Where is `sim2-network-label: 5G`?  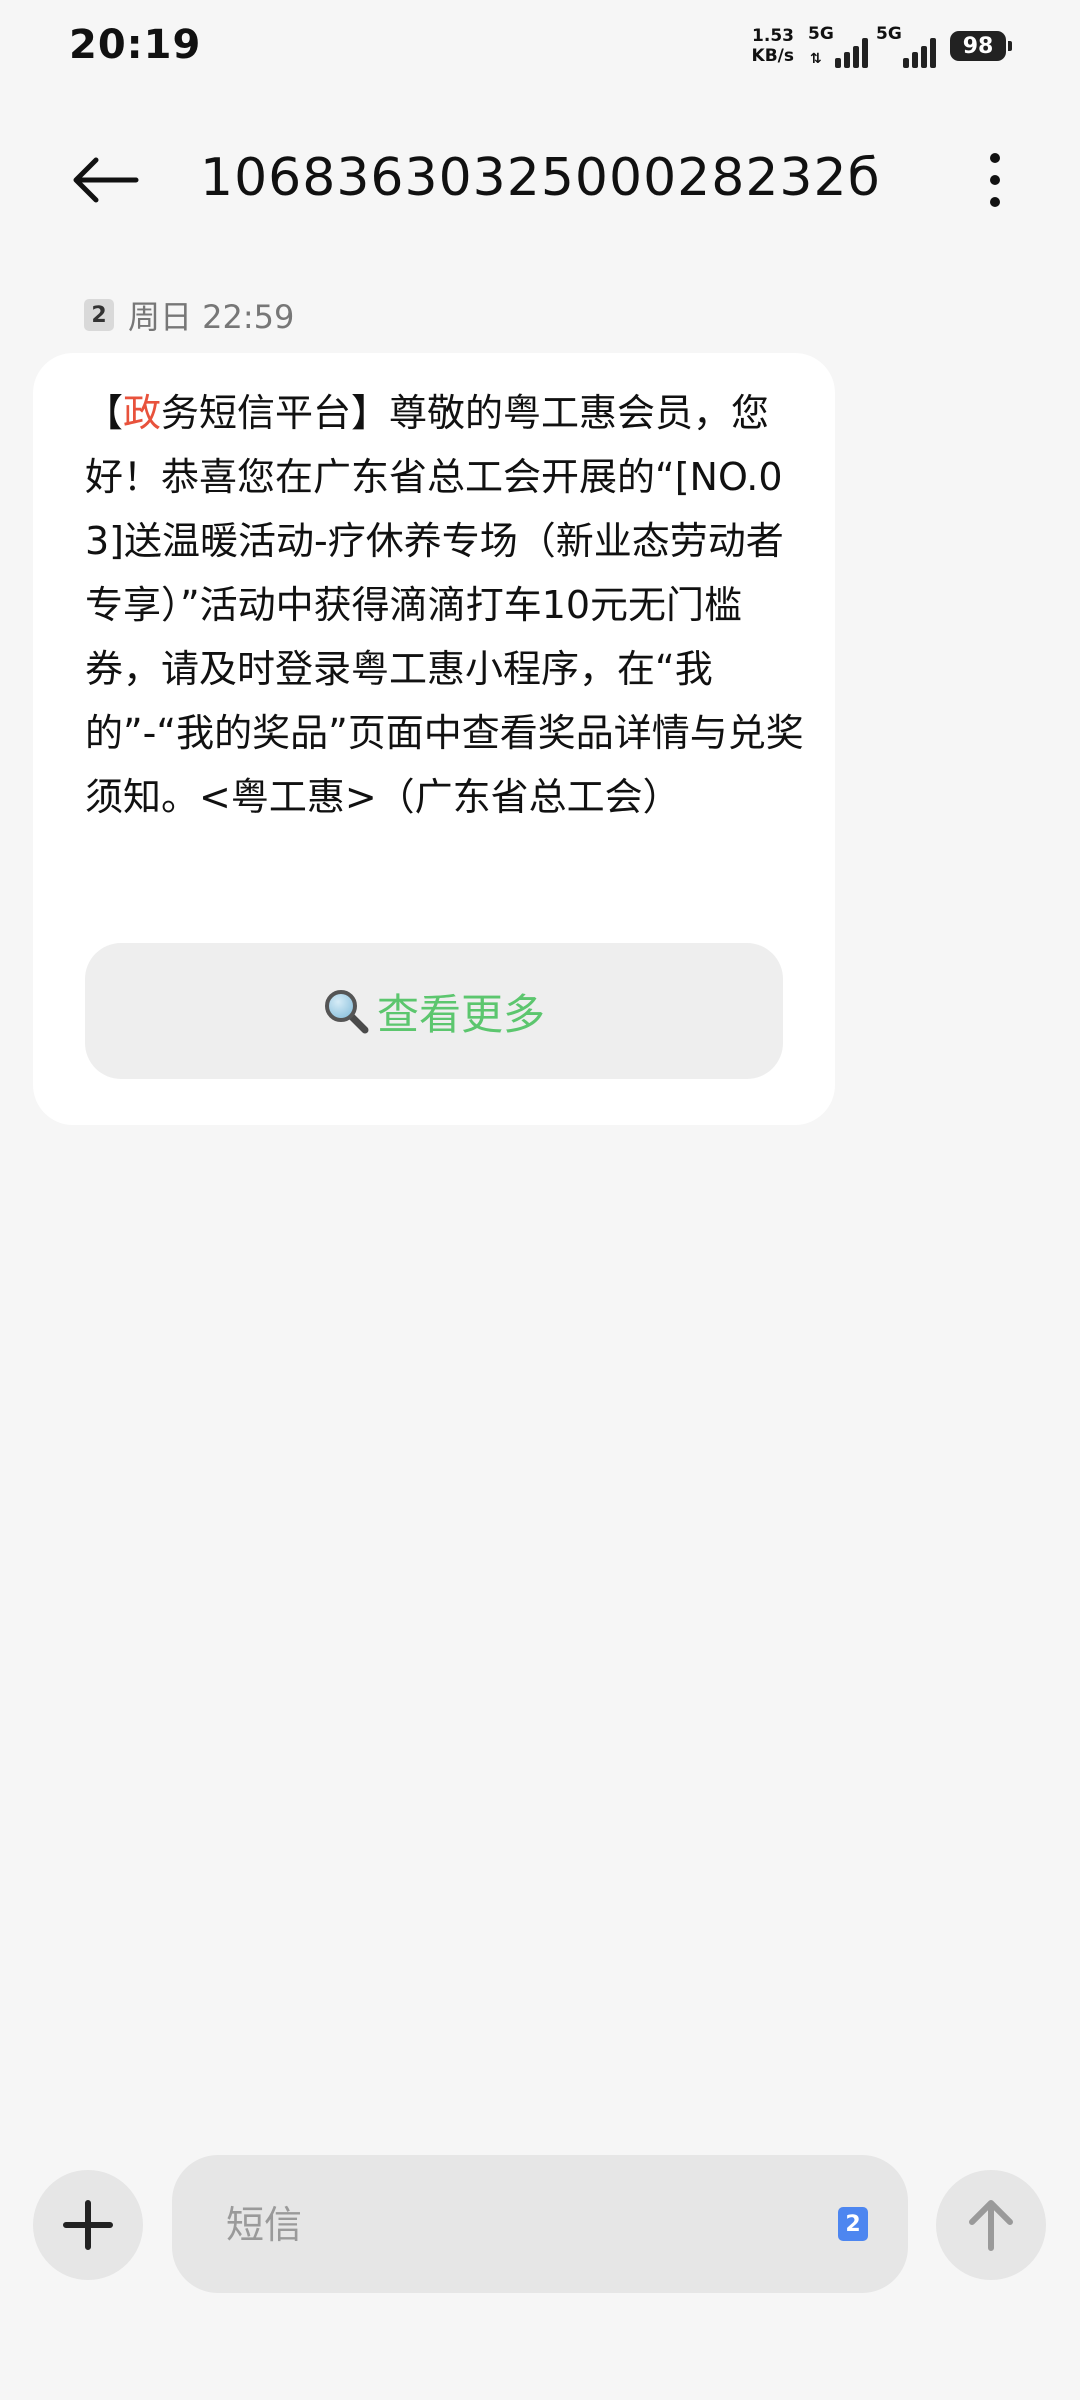
sim2-network-label: 5G is located at coordinates (889, 34).